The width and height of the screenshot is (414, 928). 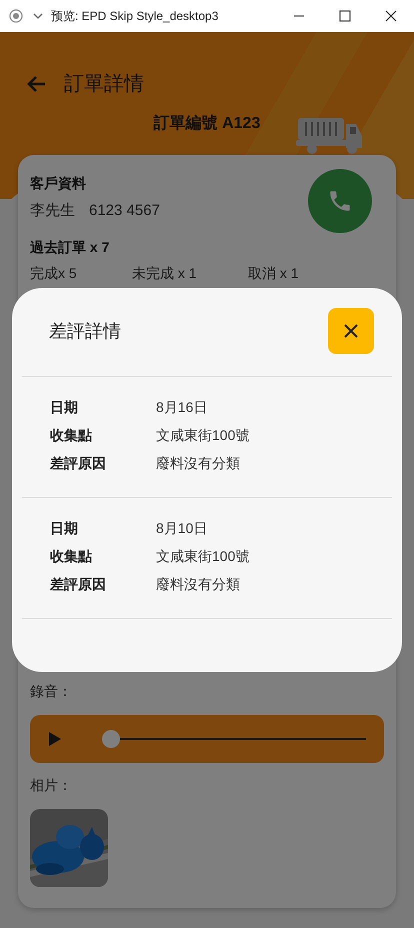 I want to click on phone-number: 6123 4567, so click(x=124, y=210).